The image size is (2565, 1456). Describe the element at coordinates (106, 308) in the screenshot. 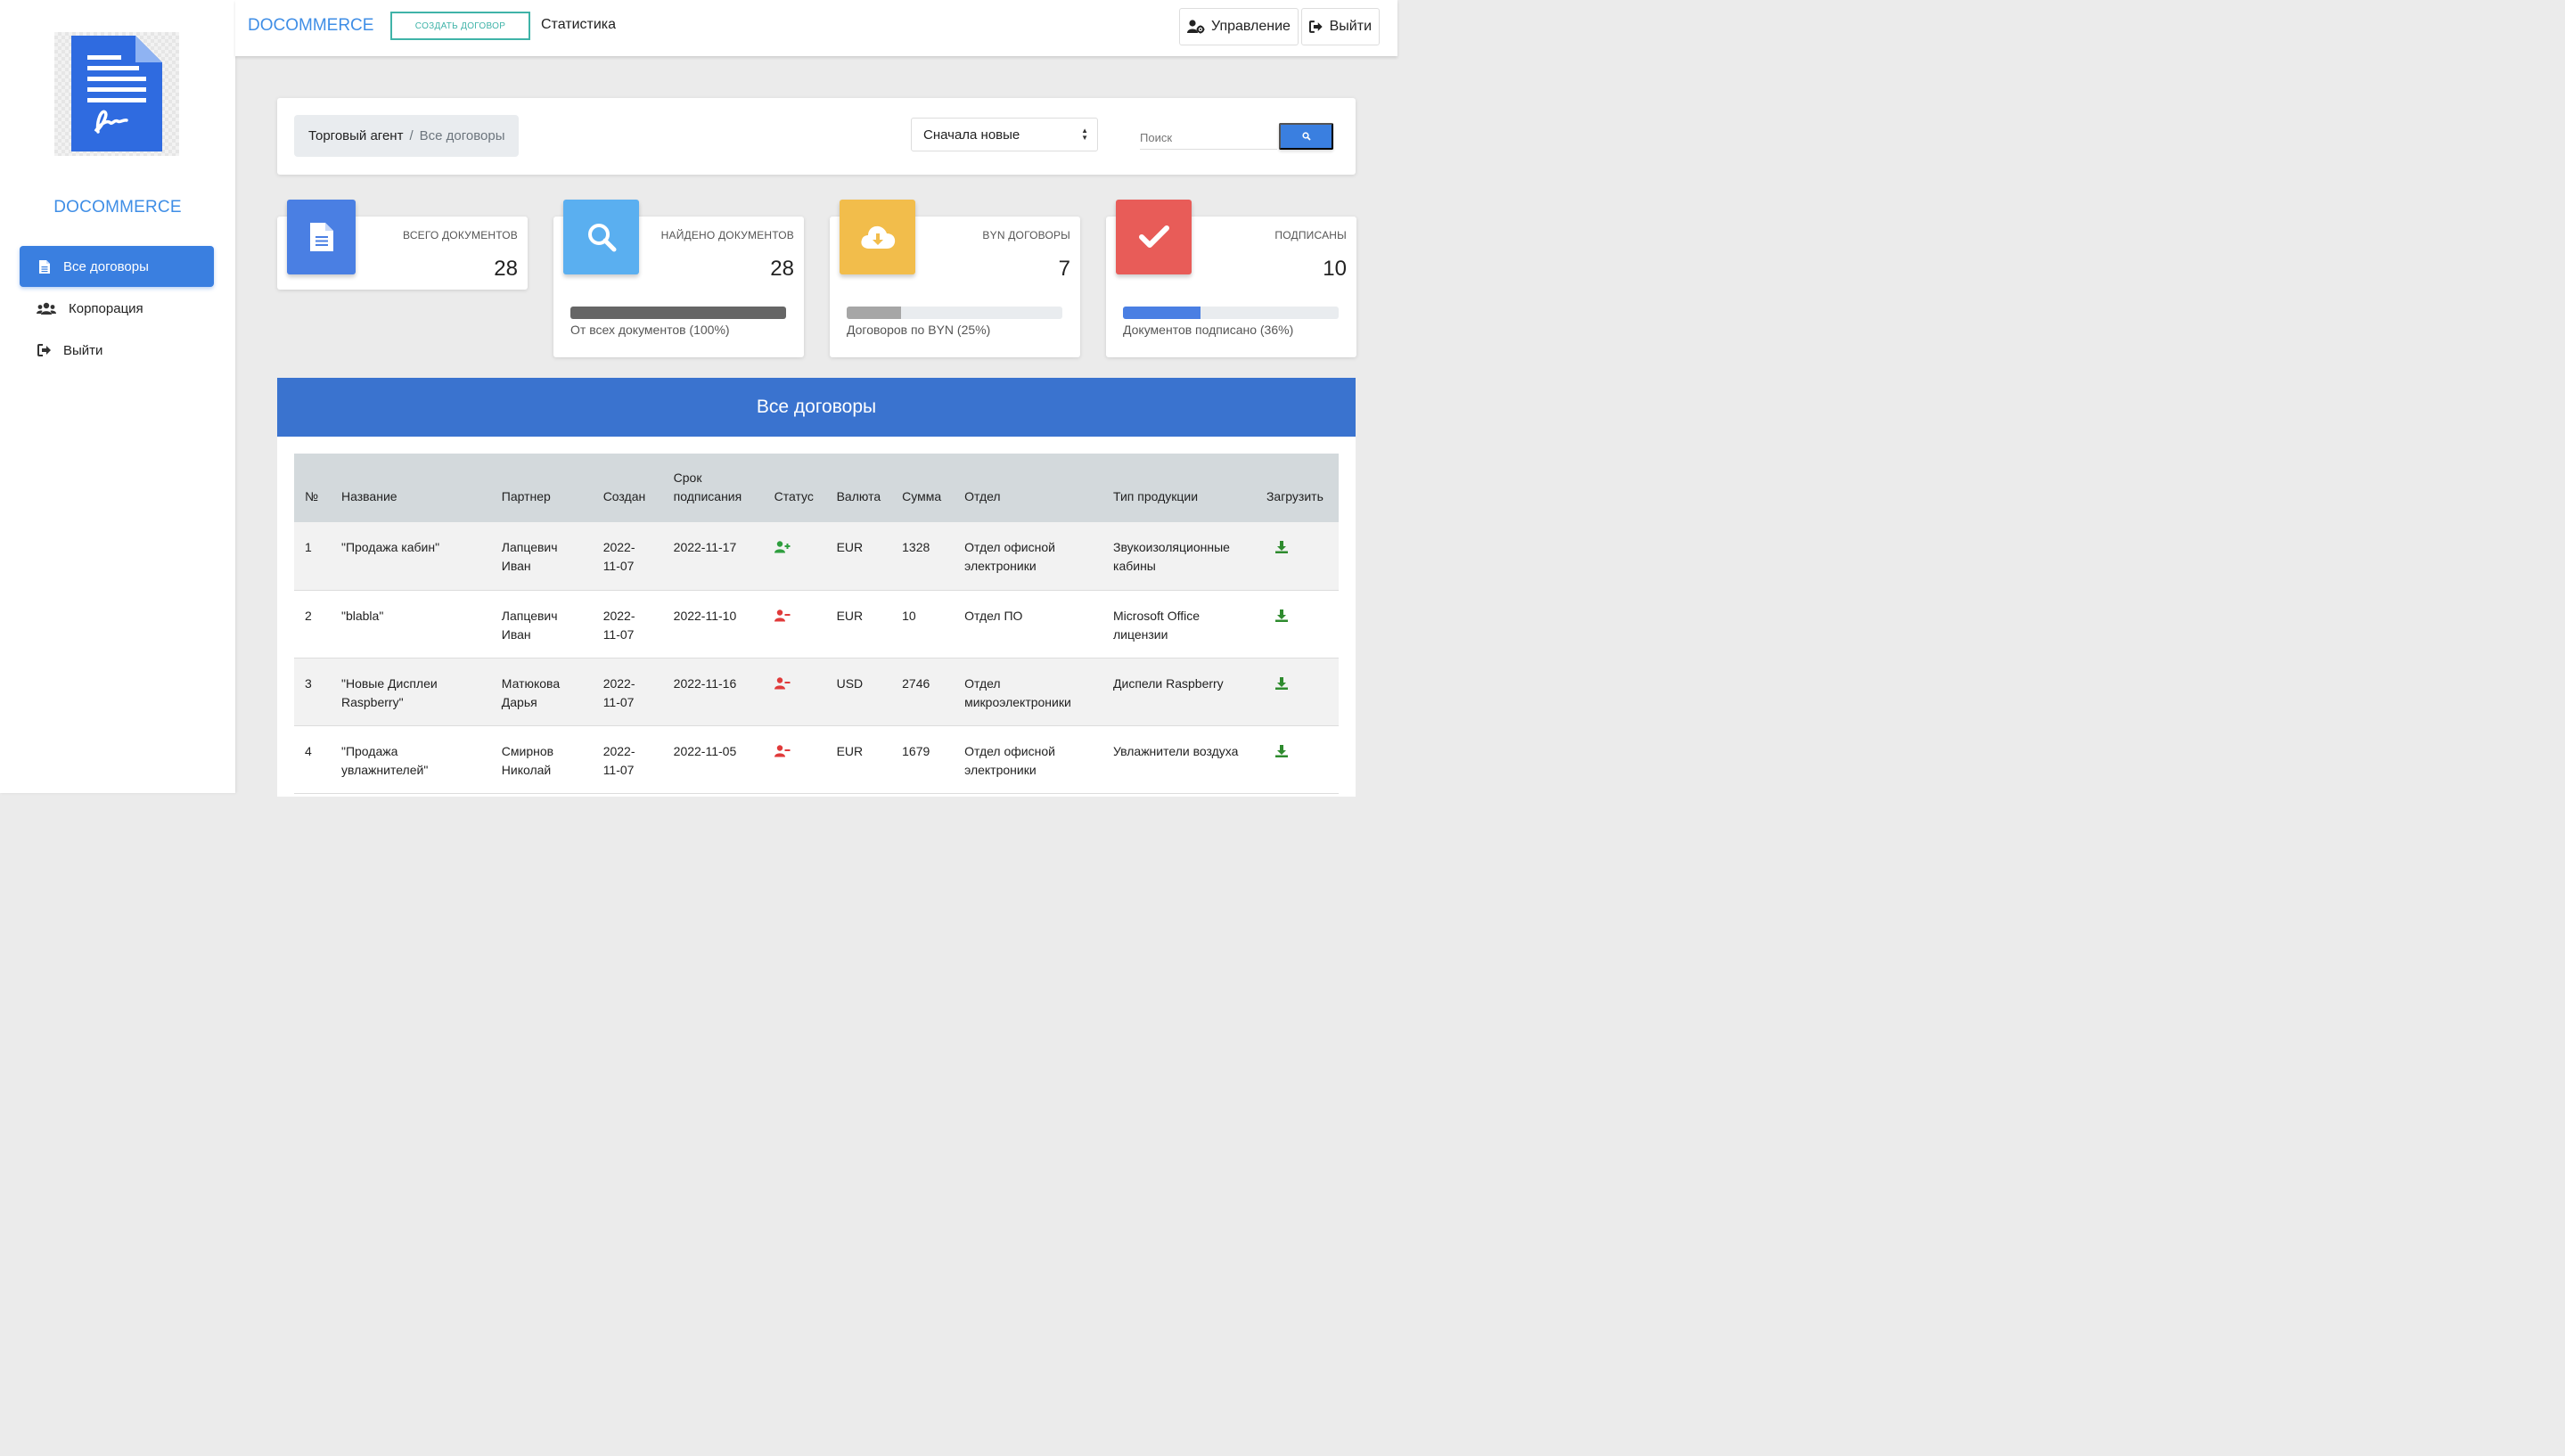

I see `sidebar-item-label: Корпорация` at that location.